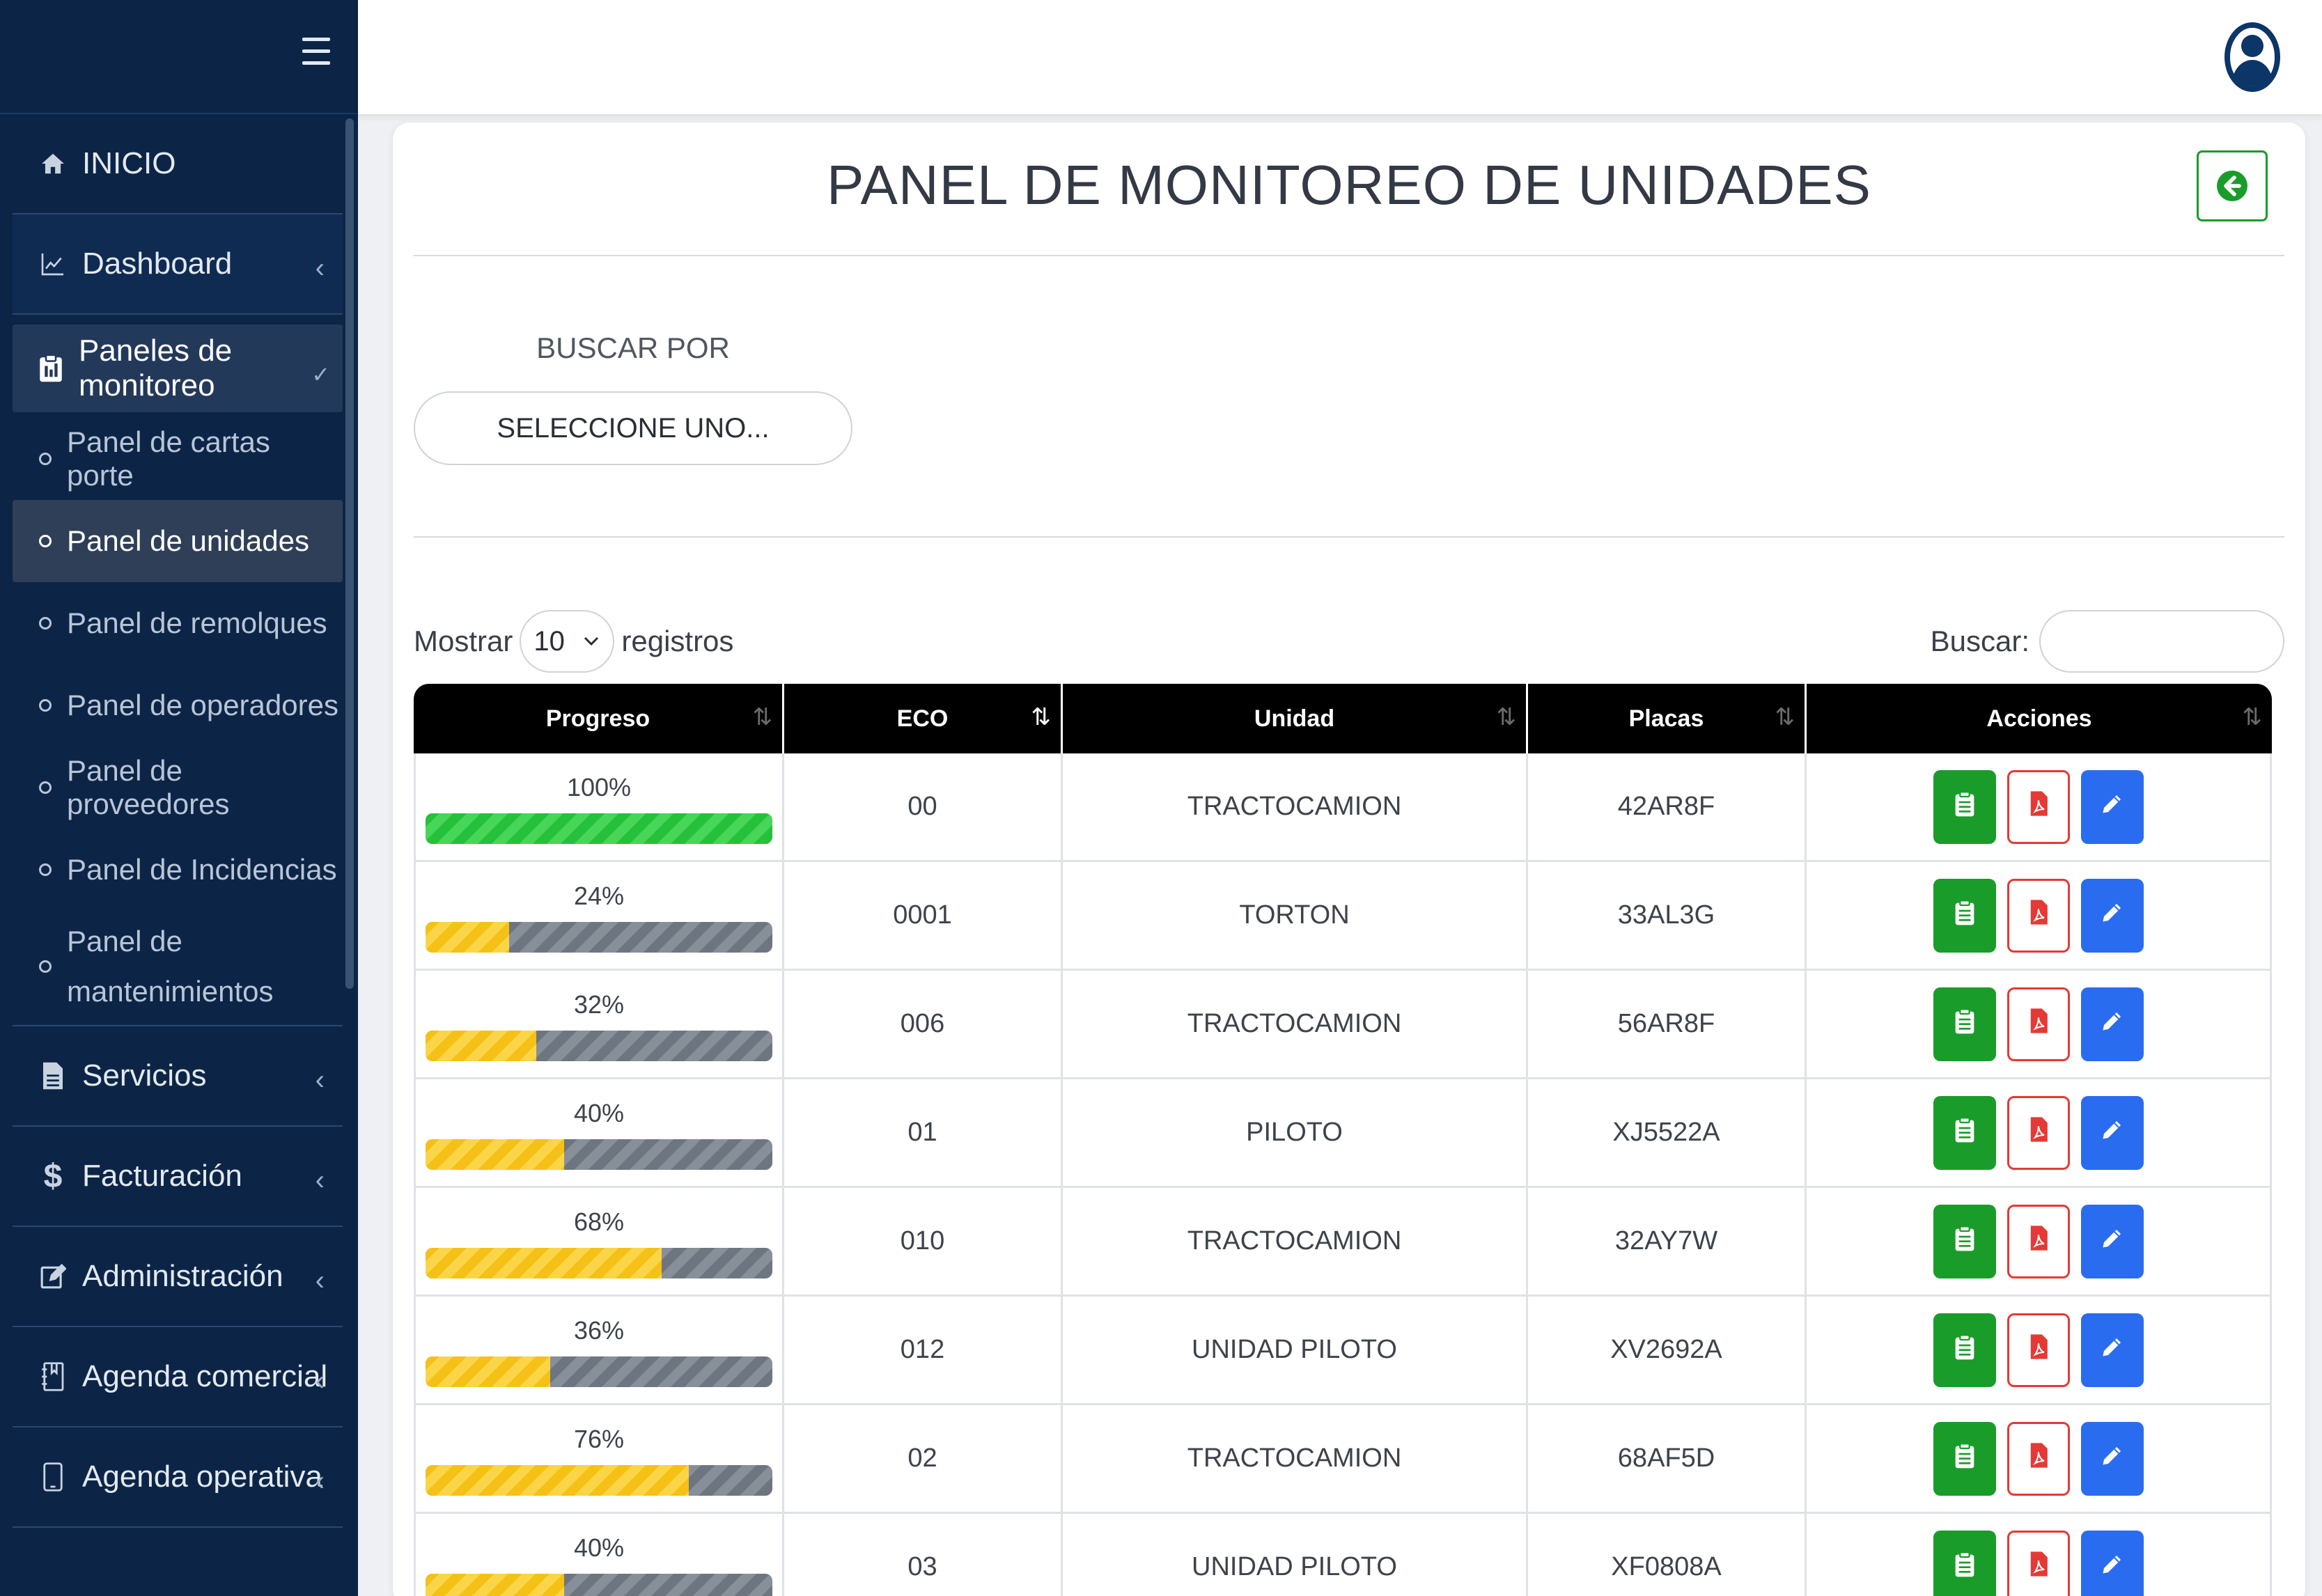 The height and width of the screenshot is (1596, 2322). Describe the element at coordinates (923, 1458) in the screenshot. I see `eco-cell: 02` at that location.